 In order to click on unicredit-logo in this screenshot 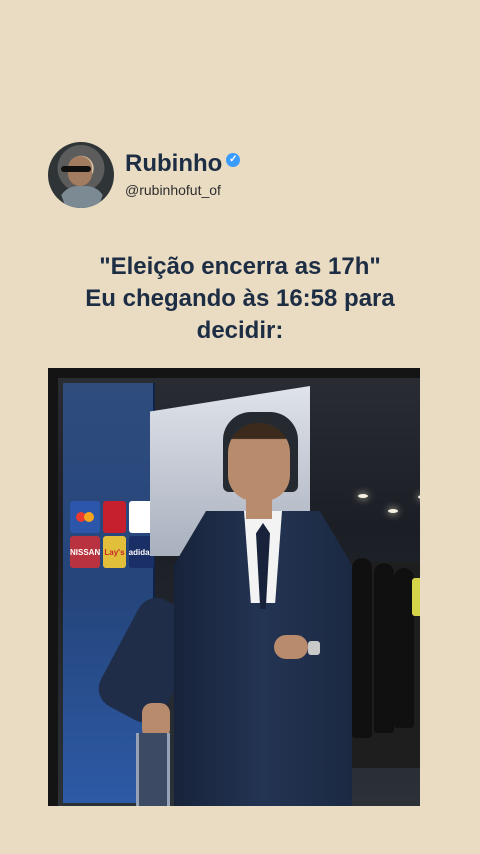, I will do `click(114, 517)`.